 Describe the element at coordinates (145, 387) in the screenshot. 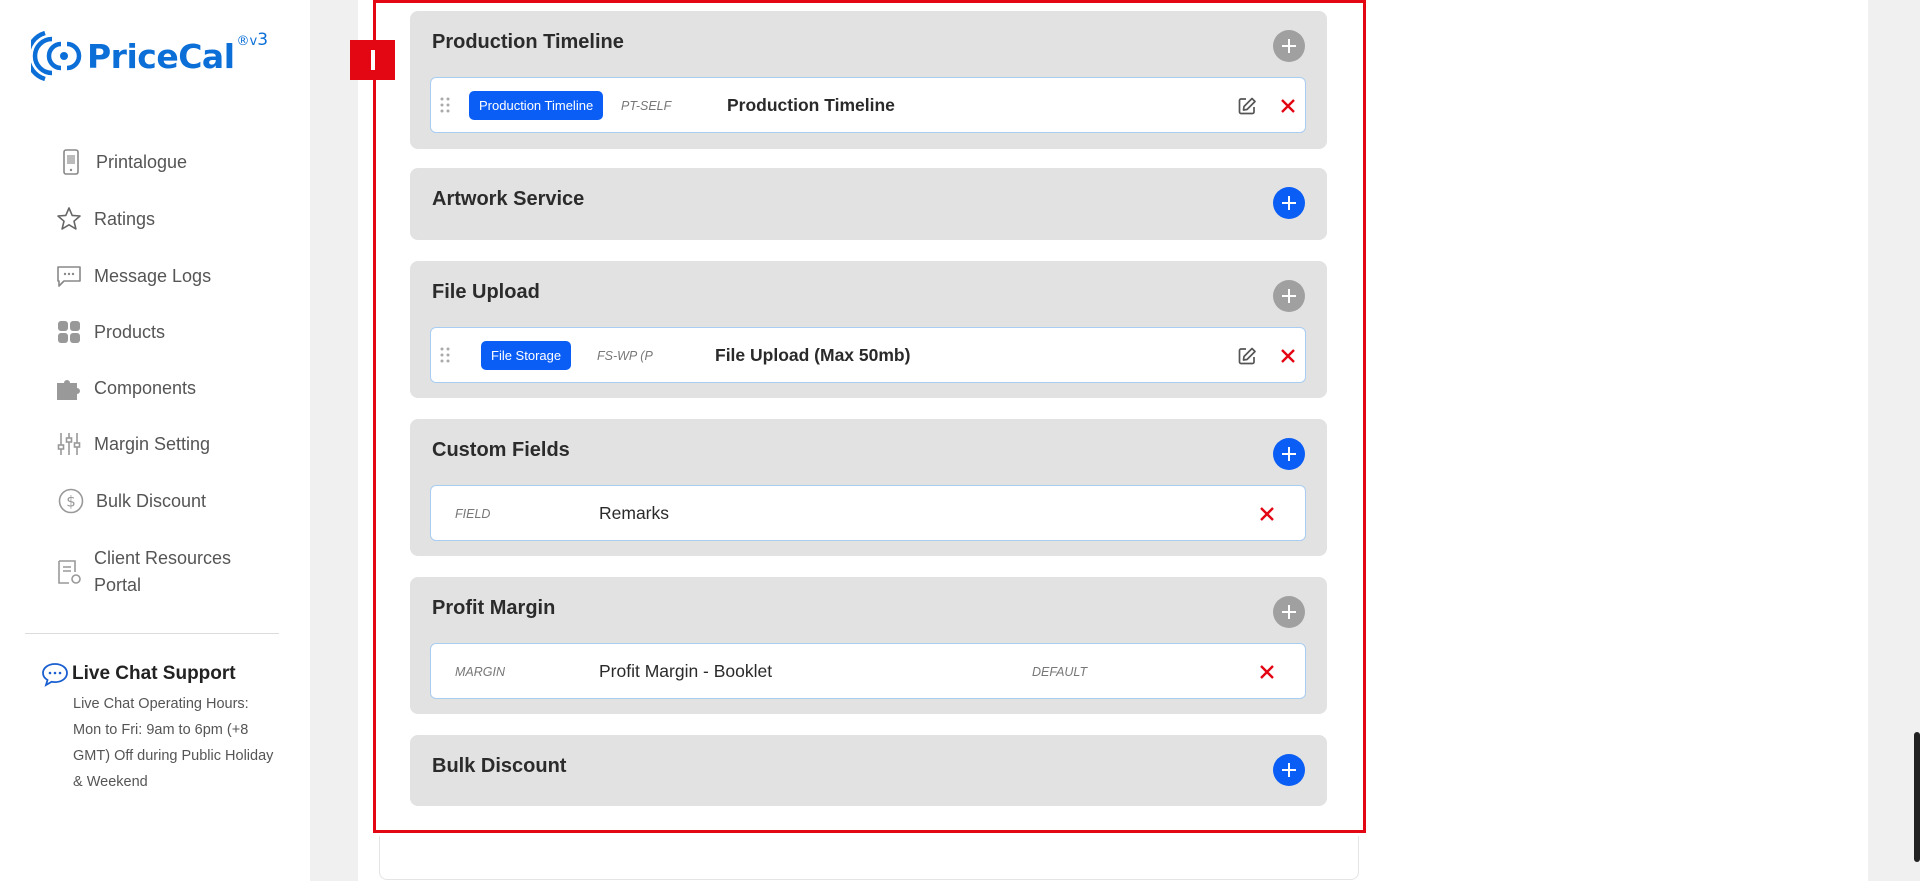

I see `sidebar-item-label: Components` at that location.